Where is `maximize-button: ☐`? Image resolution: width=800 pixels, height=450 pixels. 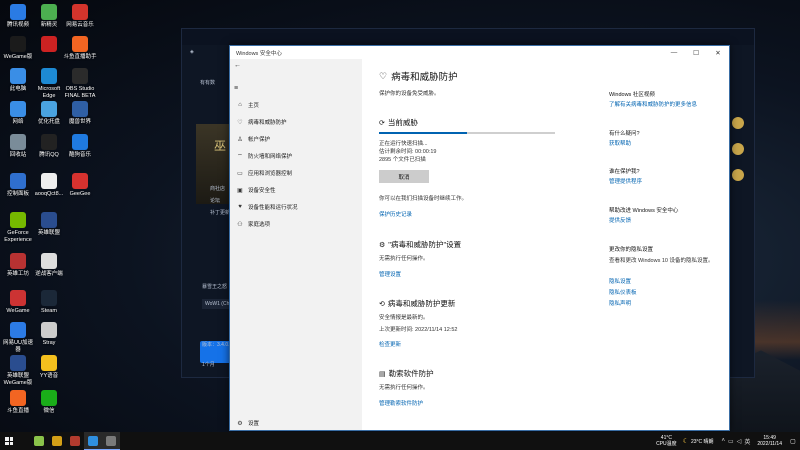
maximize-button: ☐ is located at coordinates (696, 52).